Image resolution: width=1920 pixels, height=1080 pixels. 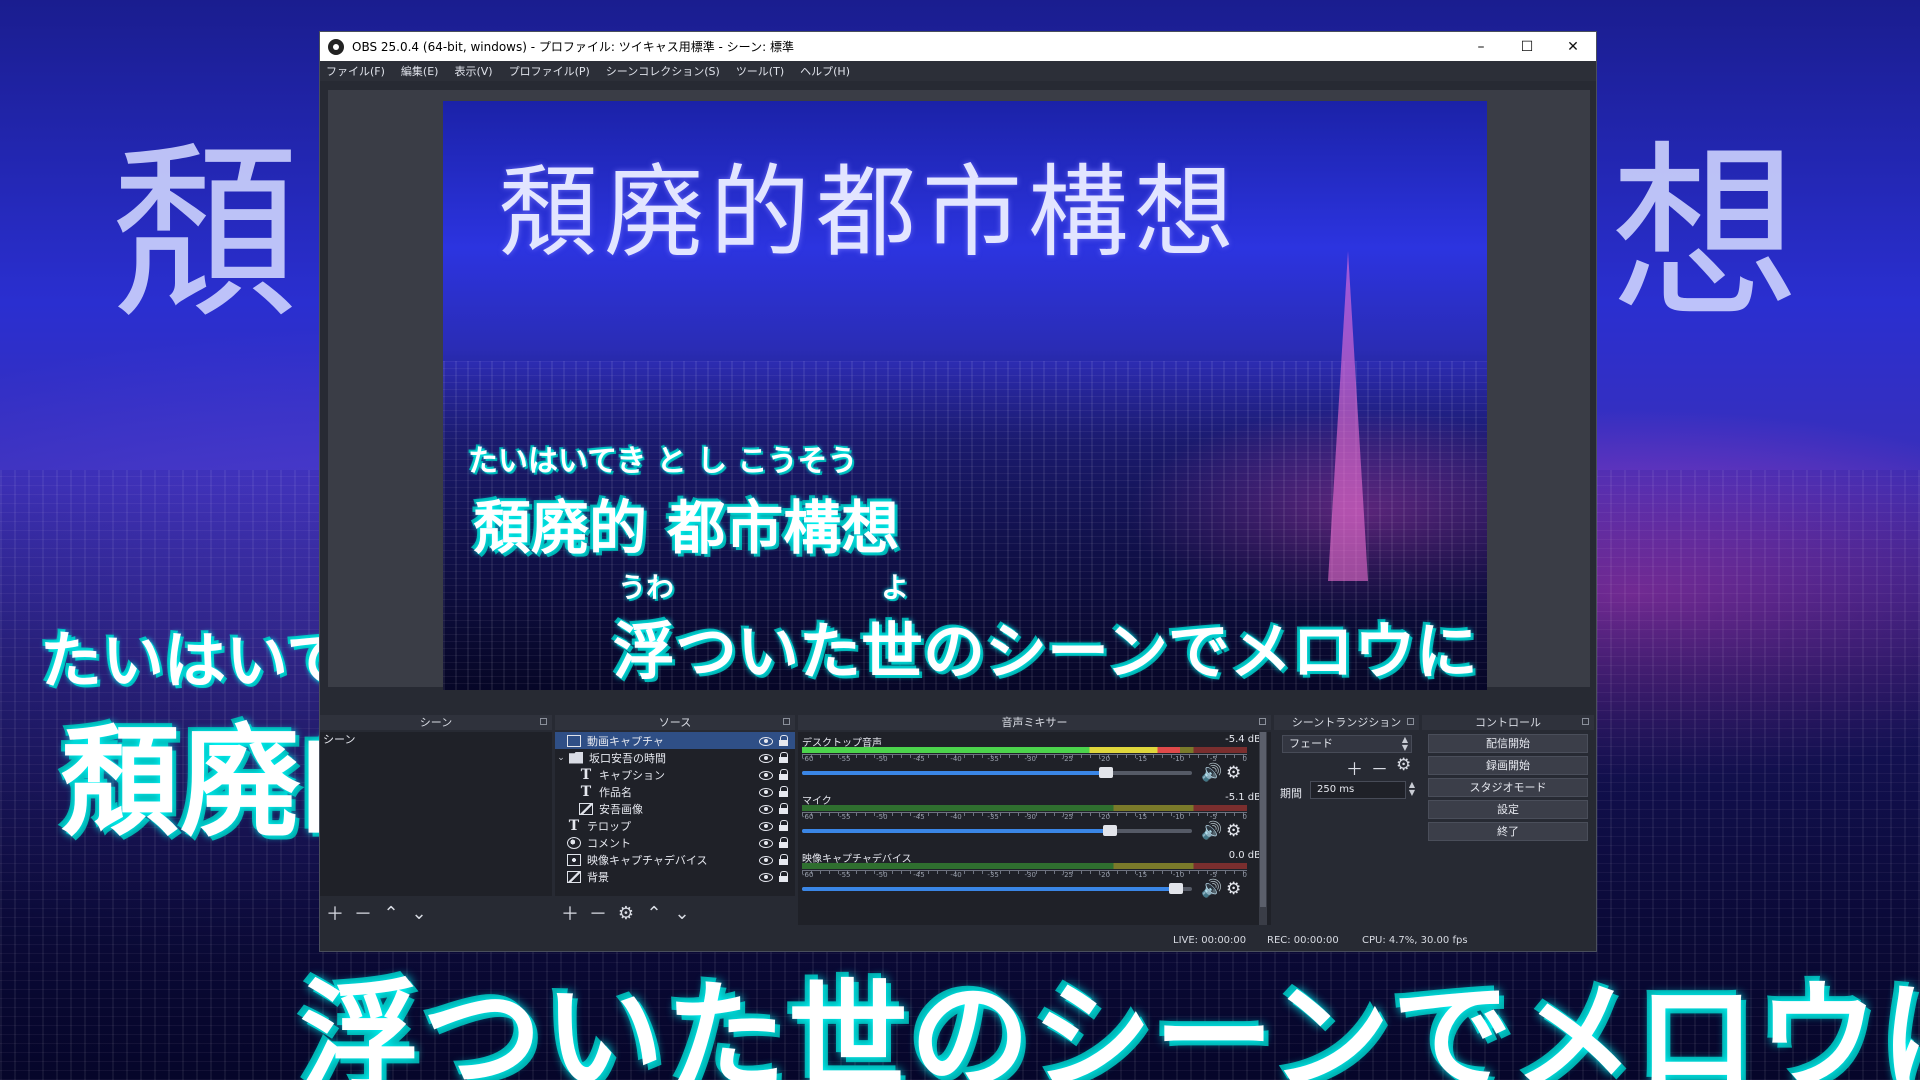 I want to click on rec-status: REC: 00:00:00, so click(x=1303, y=940).